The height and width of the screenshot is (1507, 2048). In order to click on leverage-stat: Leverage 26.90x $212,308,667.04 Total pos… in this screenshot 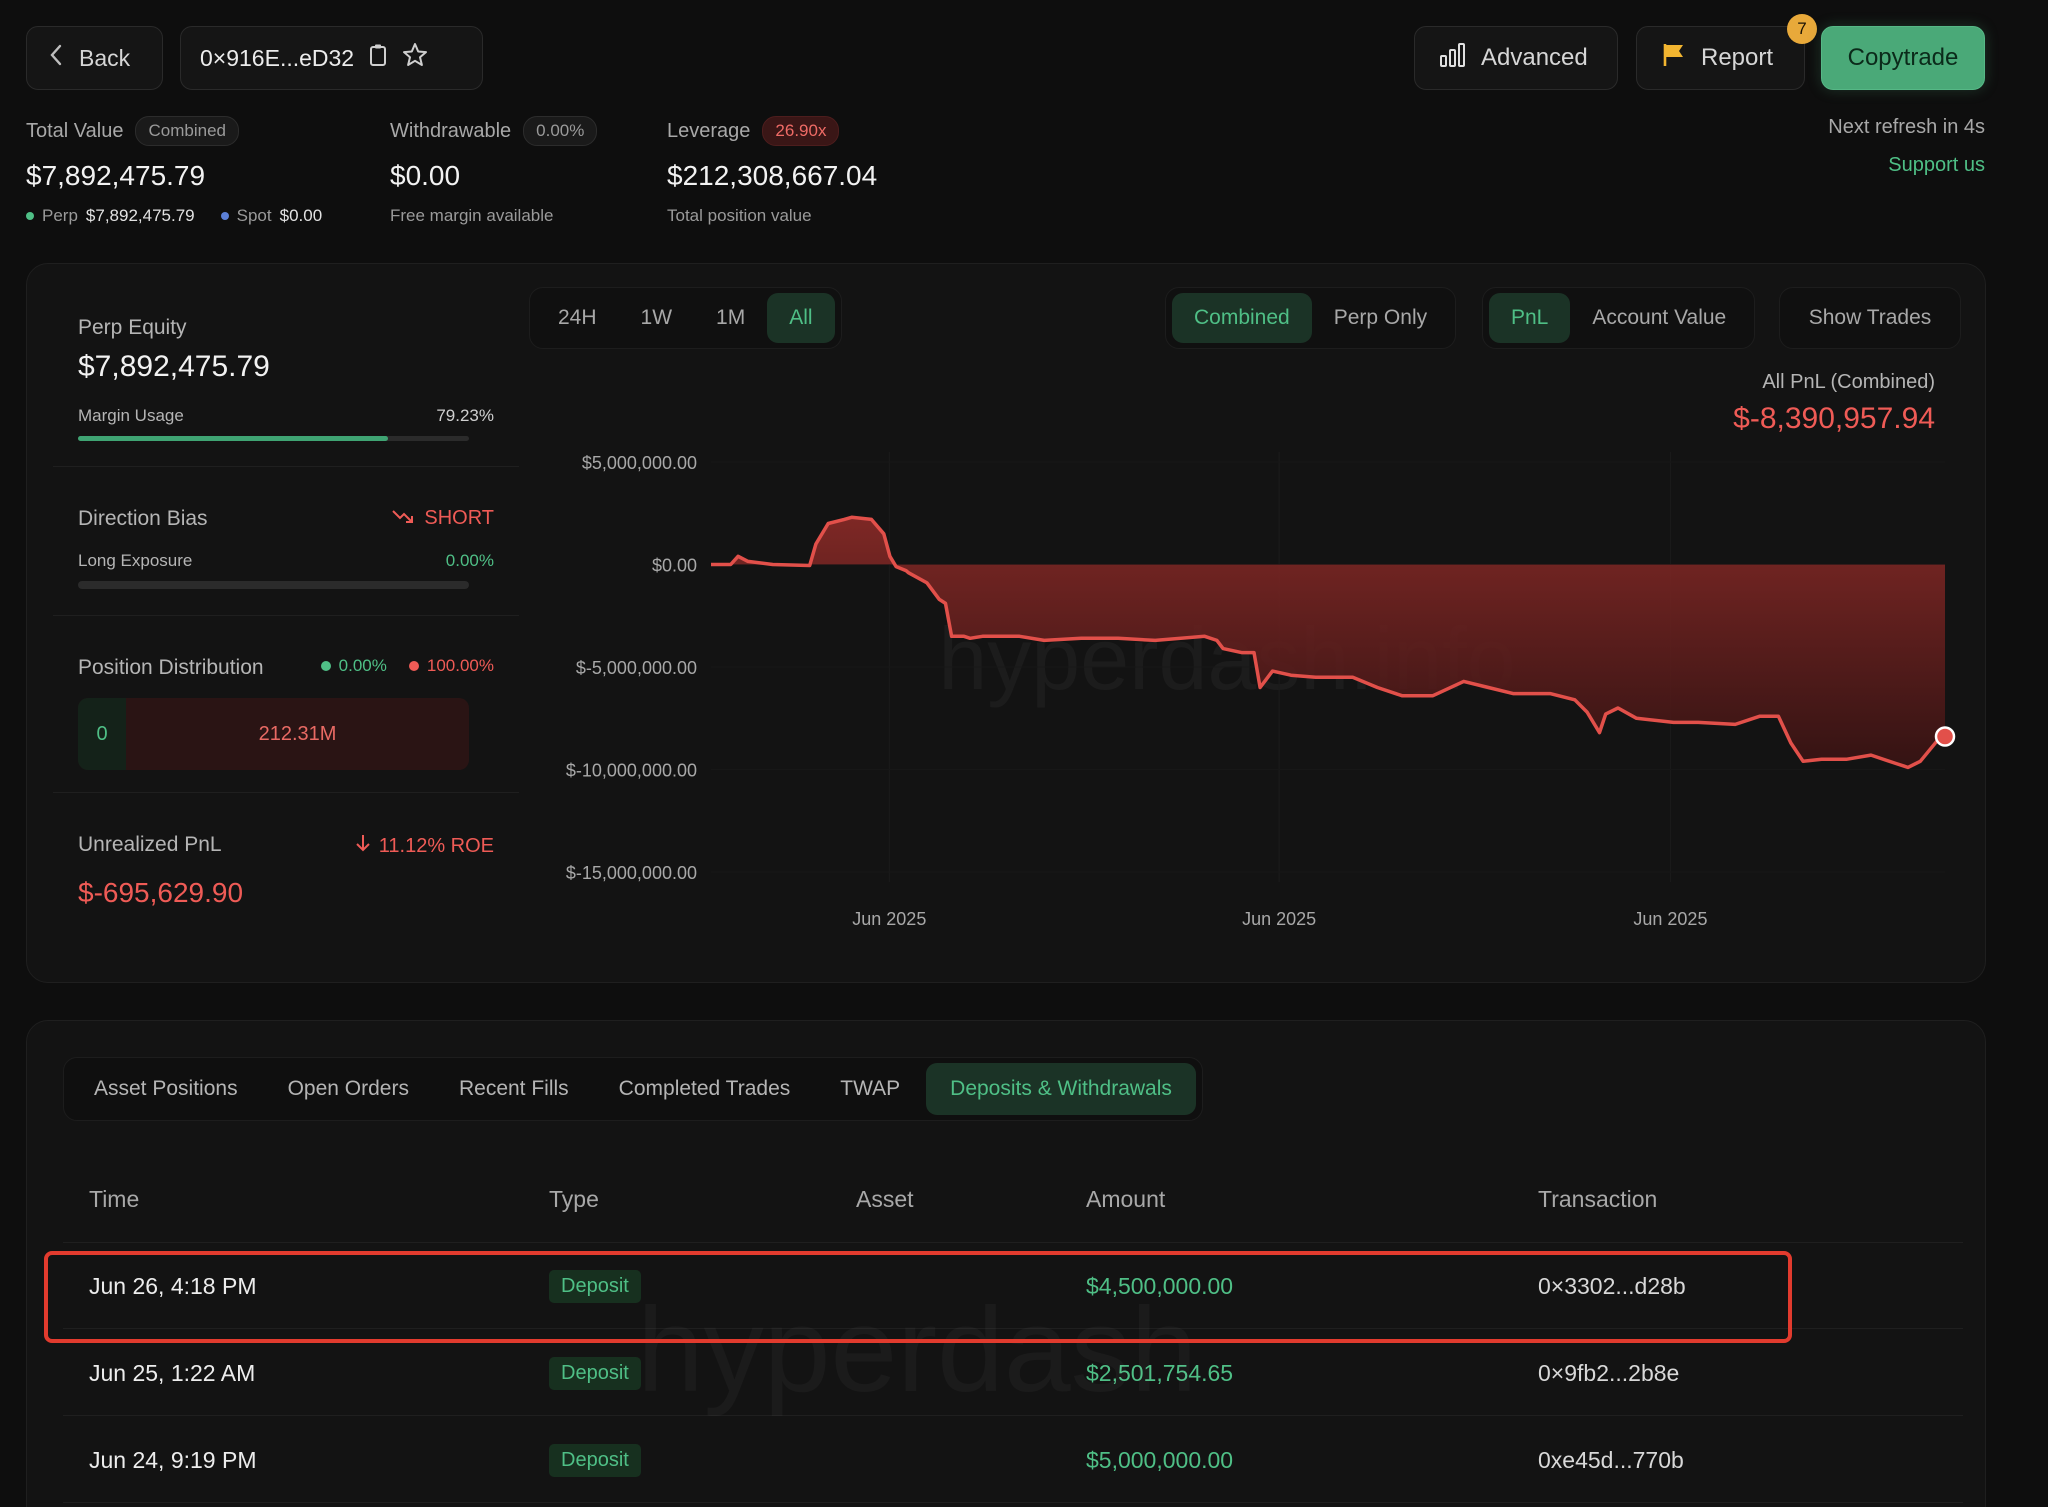, I will do `click(772, 171)`.